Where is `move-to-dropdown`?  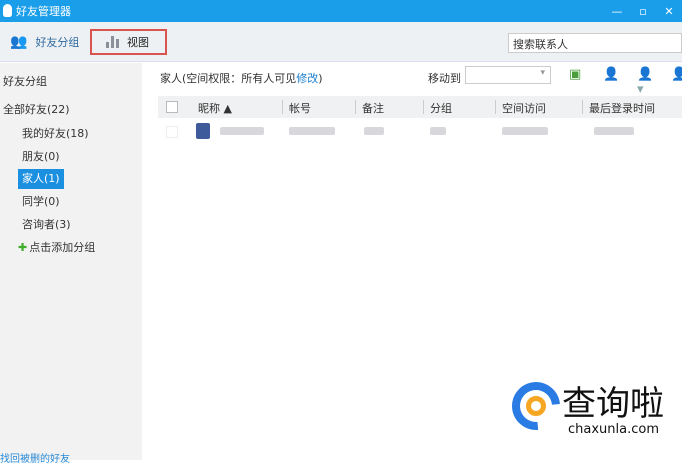 move-to-dropdown is located at coordinates (508, 75).